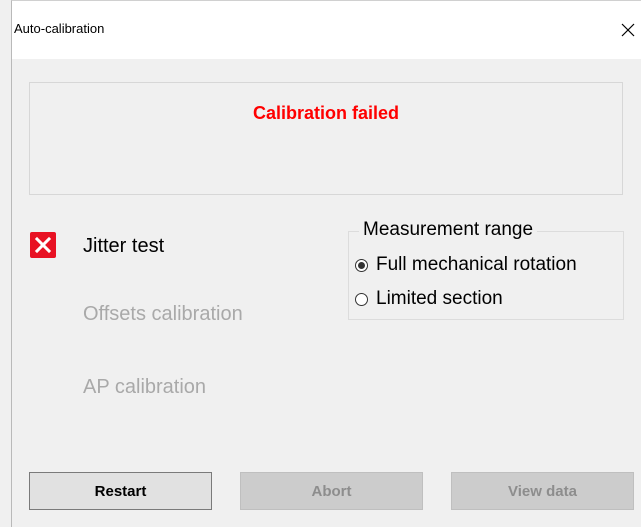  Describe the element at coordinates (59, 28) in the screenshot. I see `window-title: Auto-calibration` at that location.